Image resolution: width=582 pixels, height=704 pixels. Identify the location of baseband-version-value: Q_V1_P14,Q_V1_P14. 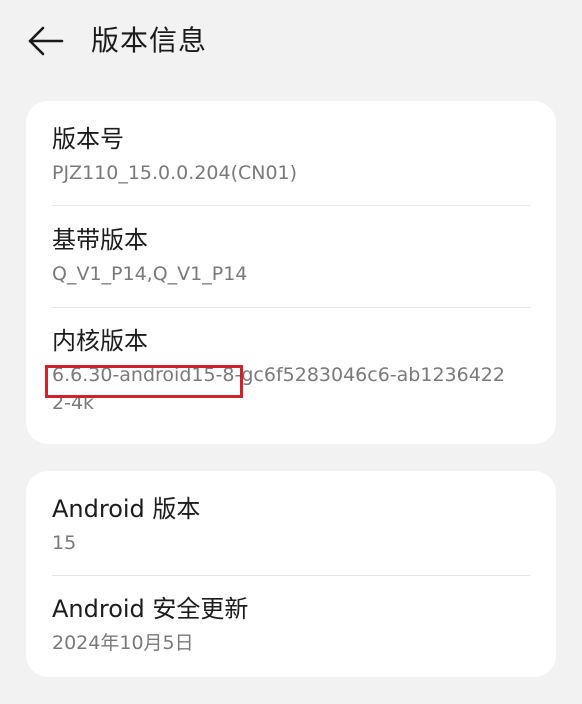
(150, 274).